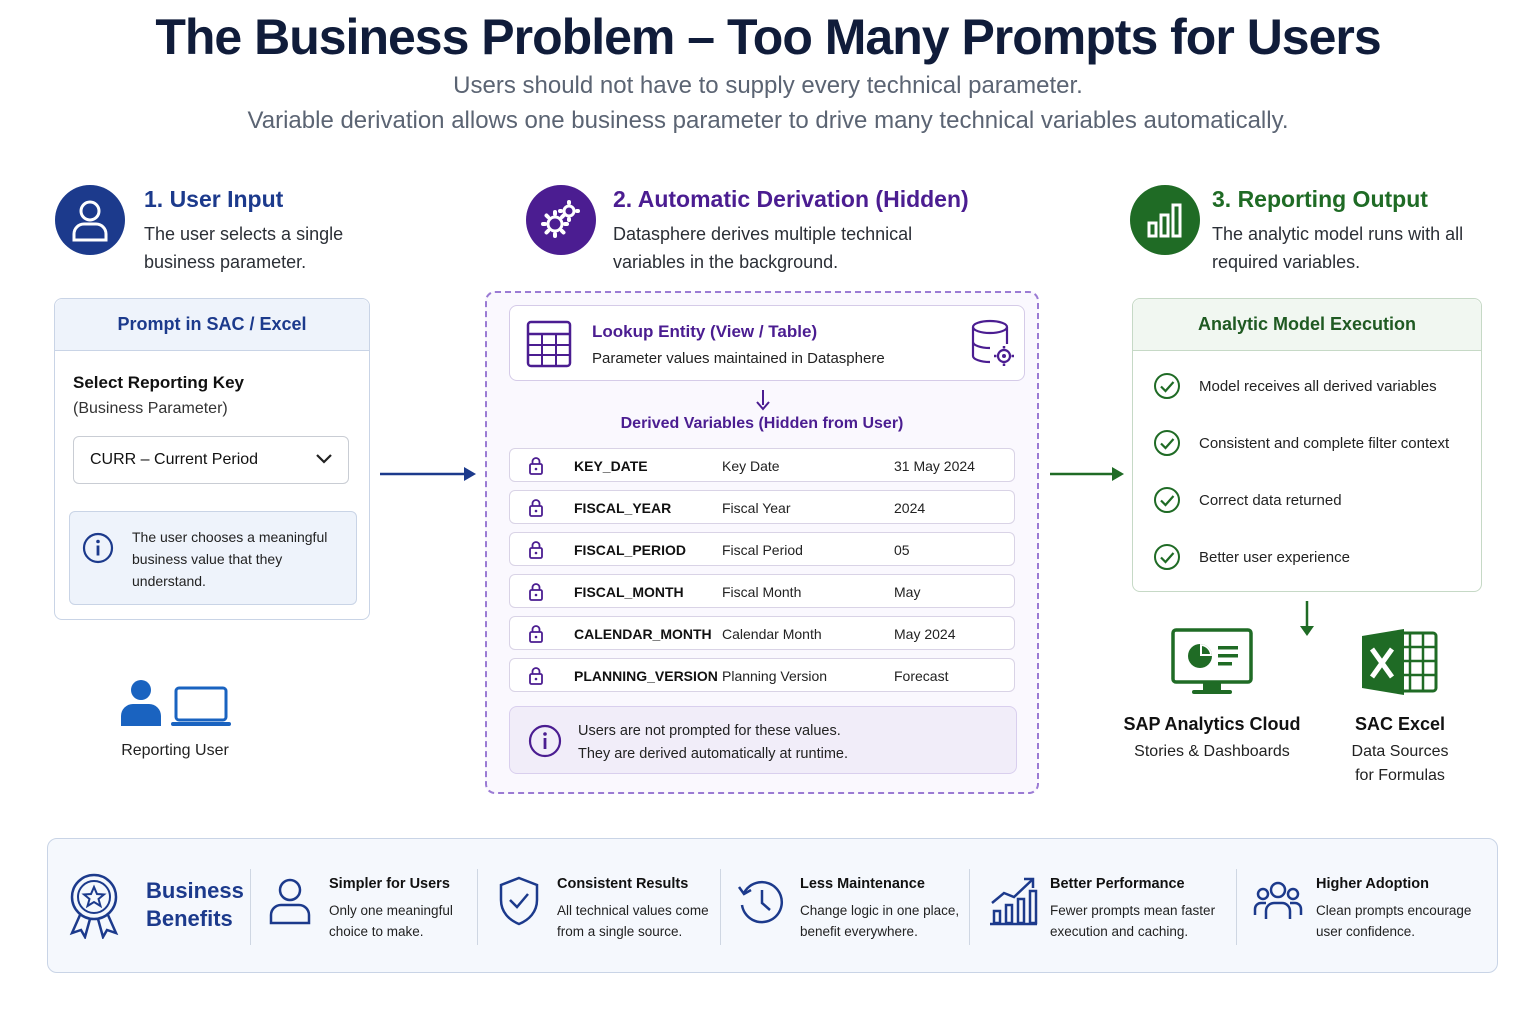 This screenshot has width=1536, height=1024. Describe the element at coordinates (1278, 903) in the screenshot. I see `group-icon` at that location.